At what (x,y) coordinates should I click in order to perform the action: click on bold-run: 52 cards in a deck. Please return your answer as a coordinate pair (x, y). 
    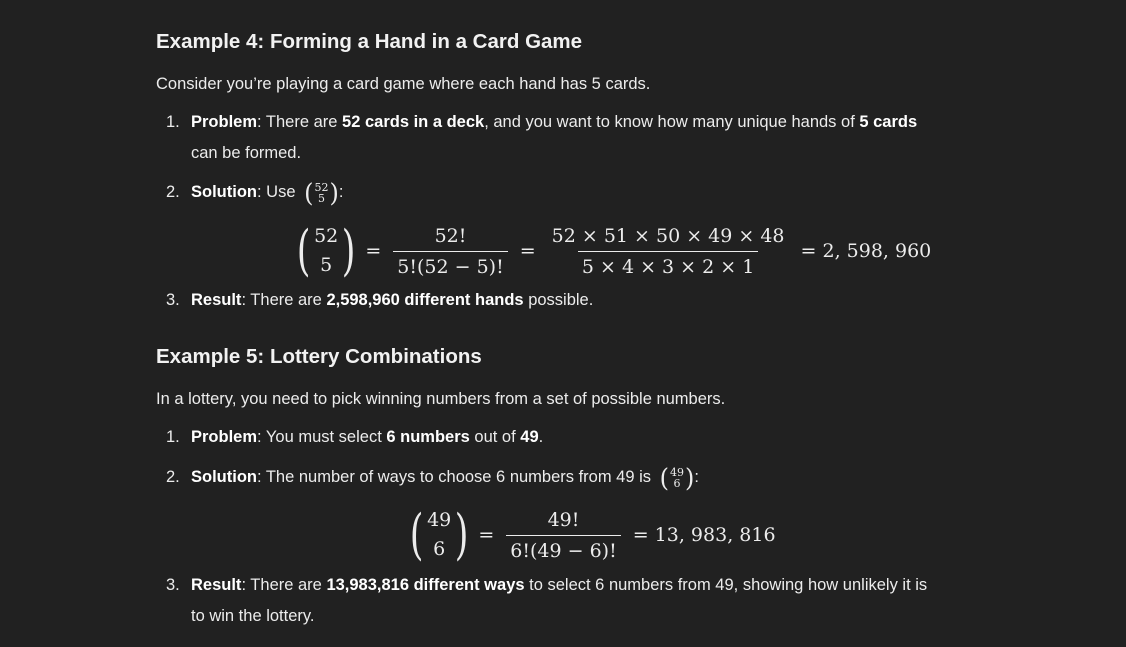
    Looking at the image, I should click on (413, 122).